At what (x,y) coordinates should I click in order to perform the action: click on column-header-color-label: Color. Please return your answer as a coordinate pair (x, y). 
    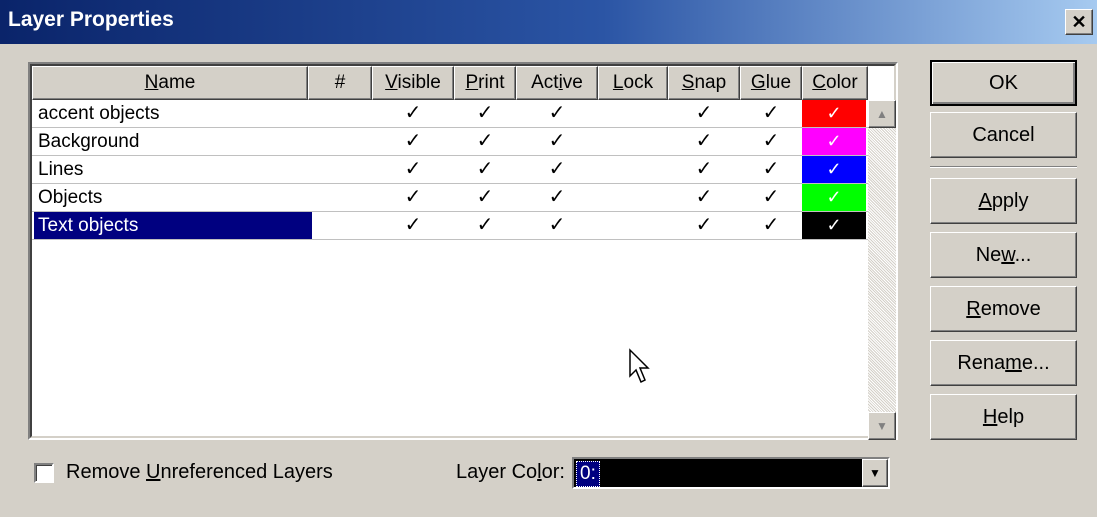
    Looking at the image, I should click on (835, 82).